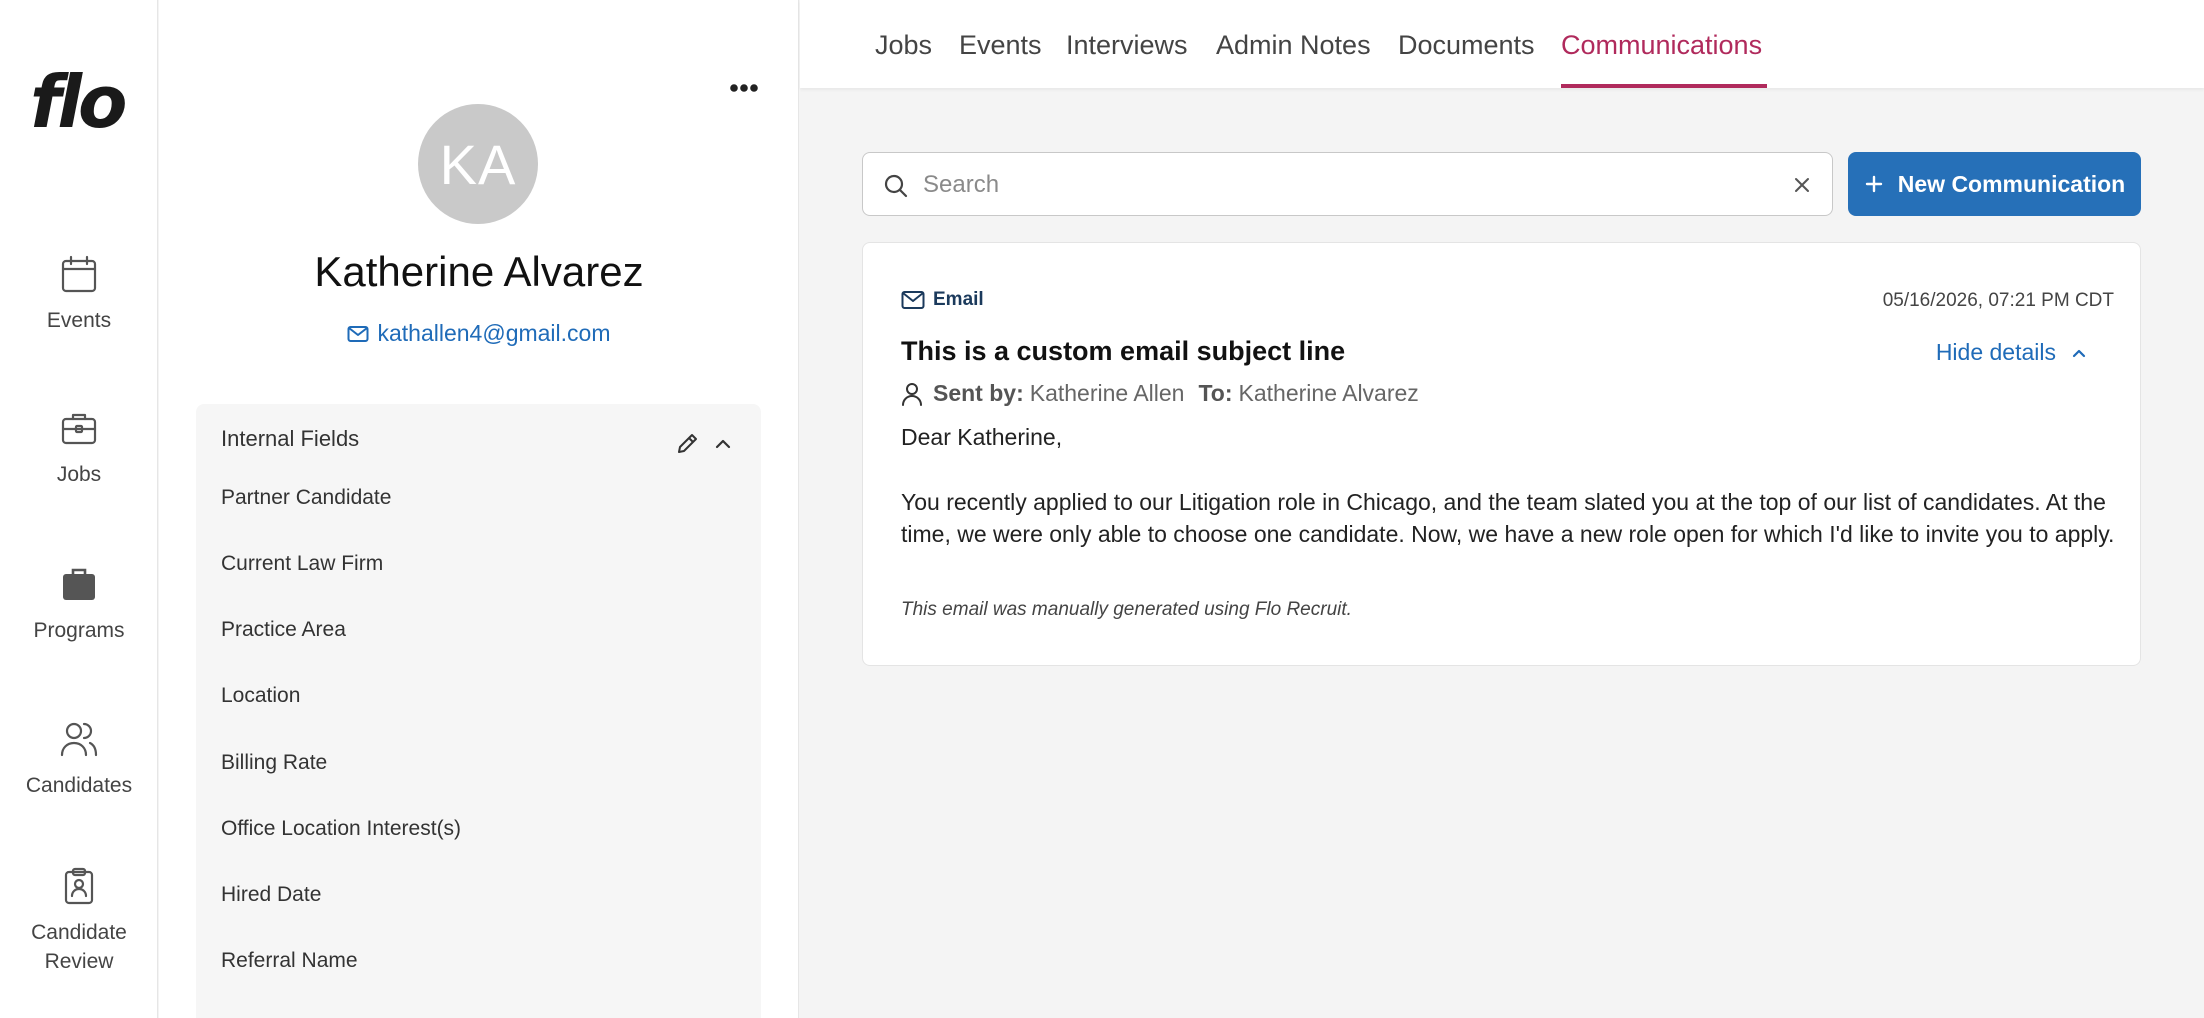 The width and height of the screenshot is (2204, 1018). What do you see at coordinates (1123, 351) in the screenshot?
I see `communication-subject: This is a custom email subject line` at bounding box center [1123, 351].